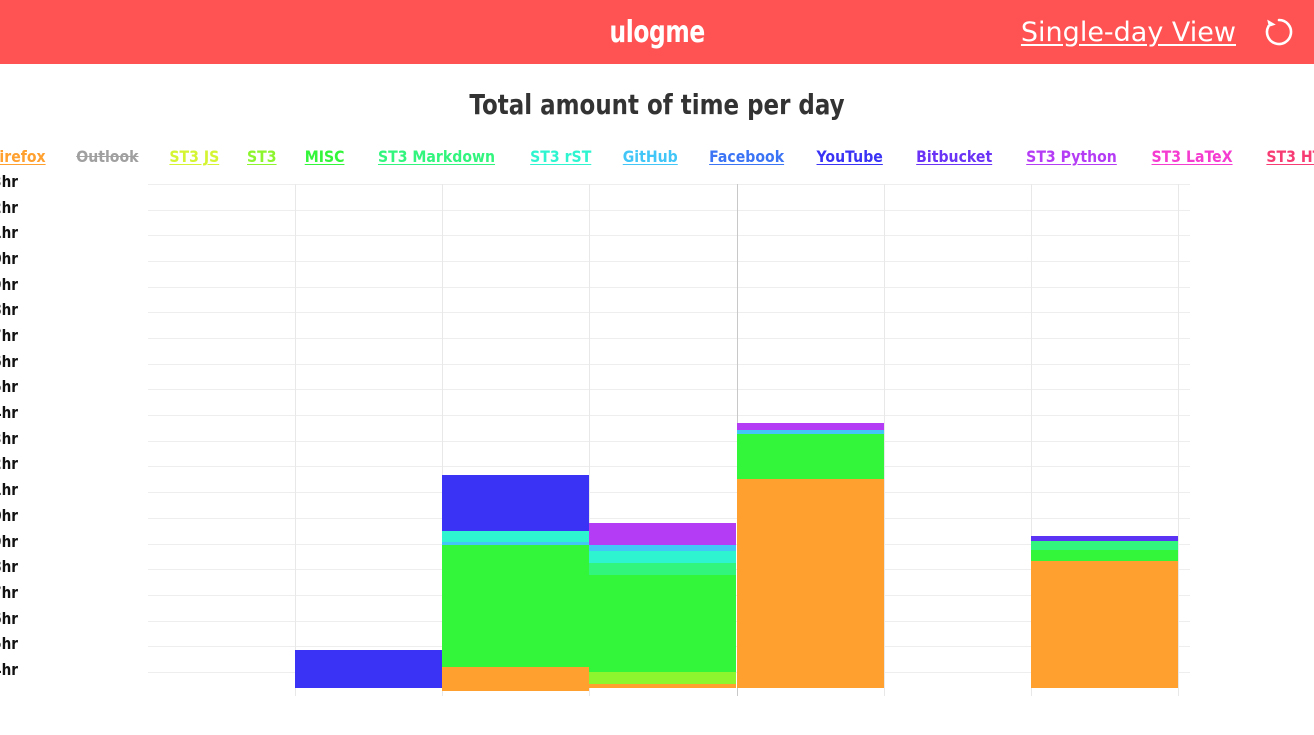  What do you see at coordinates (9, 284) in the screenshot?
I see `y-axis-tick-label: 19hr` at bounding box center [9, 284].